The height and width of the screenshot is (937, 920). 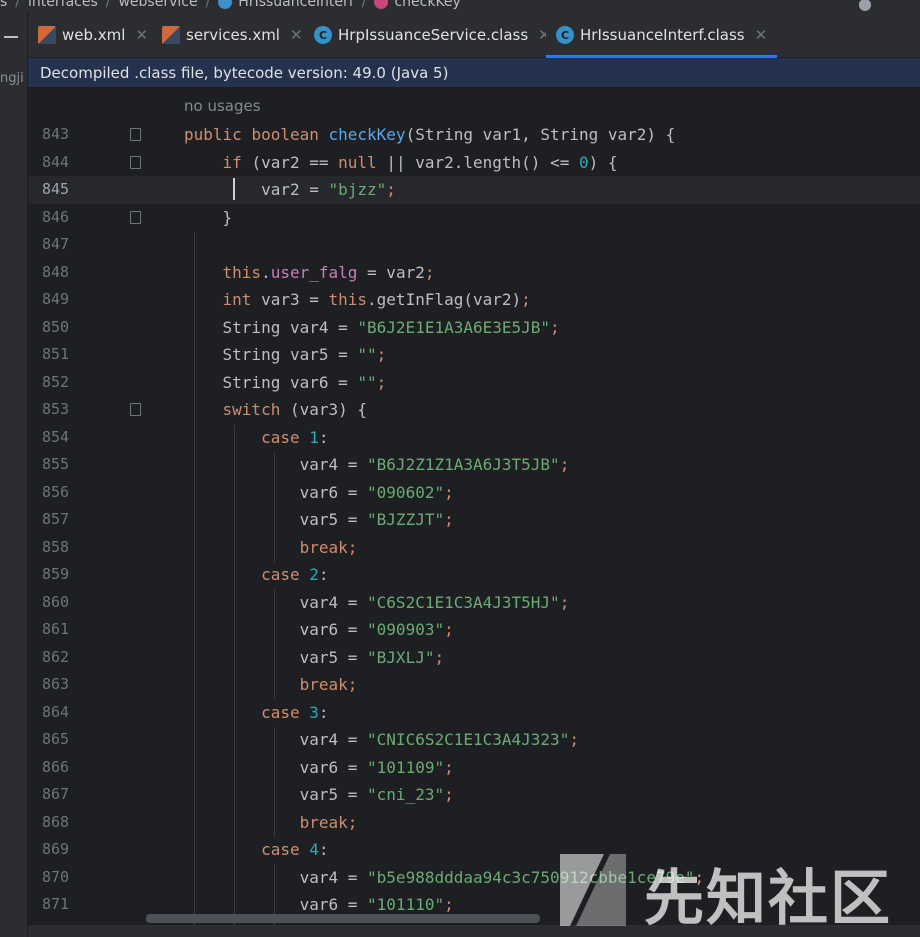 What do you see at coordinates (57, 355) in the screenshot?
I see `line-number: 851` at bounding box center [57, 355].